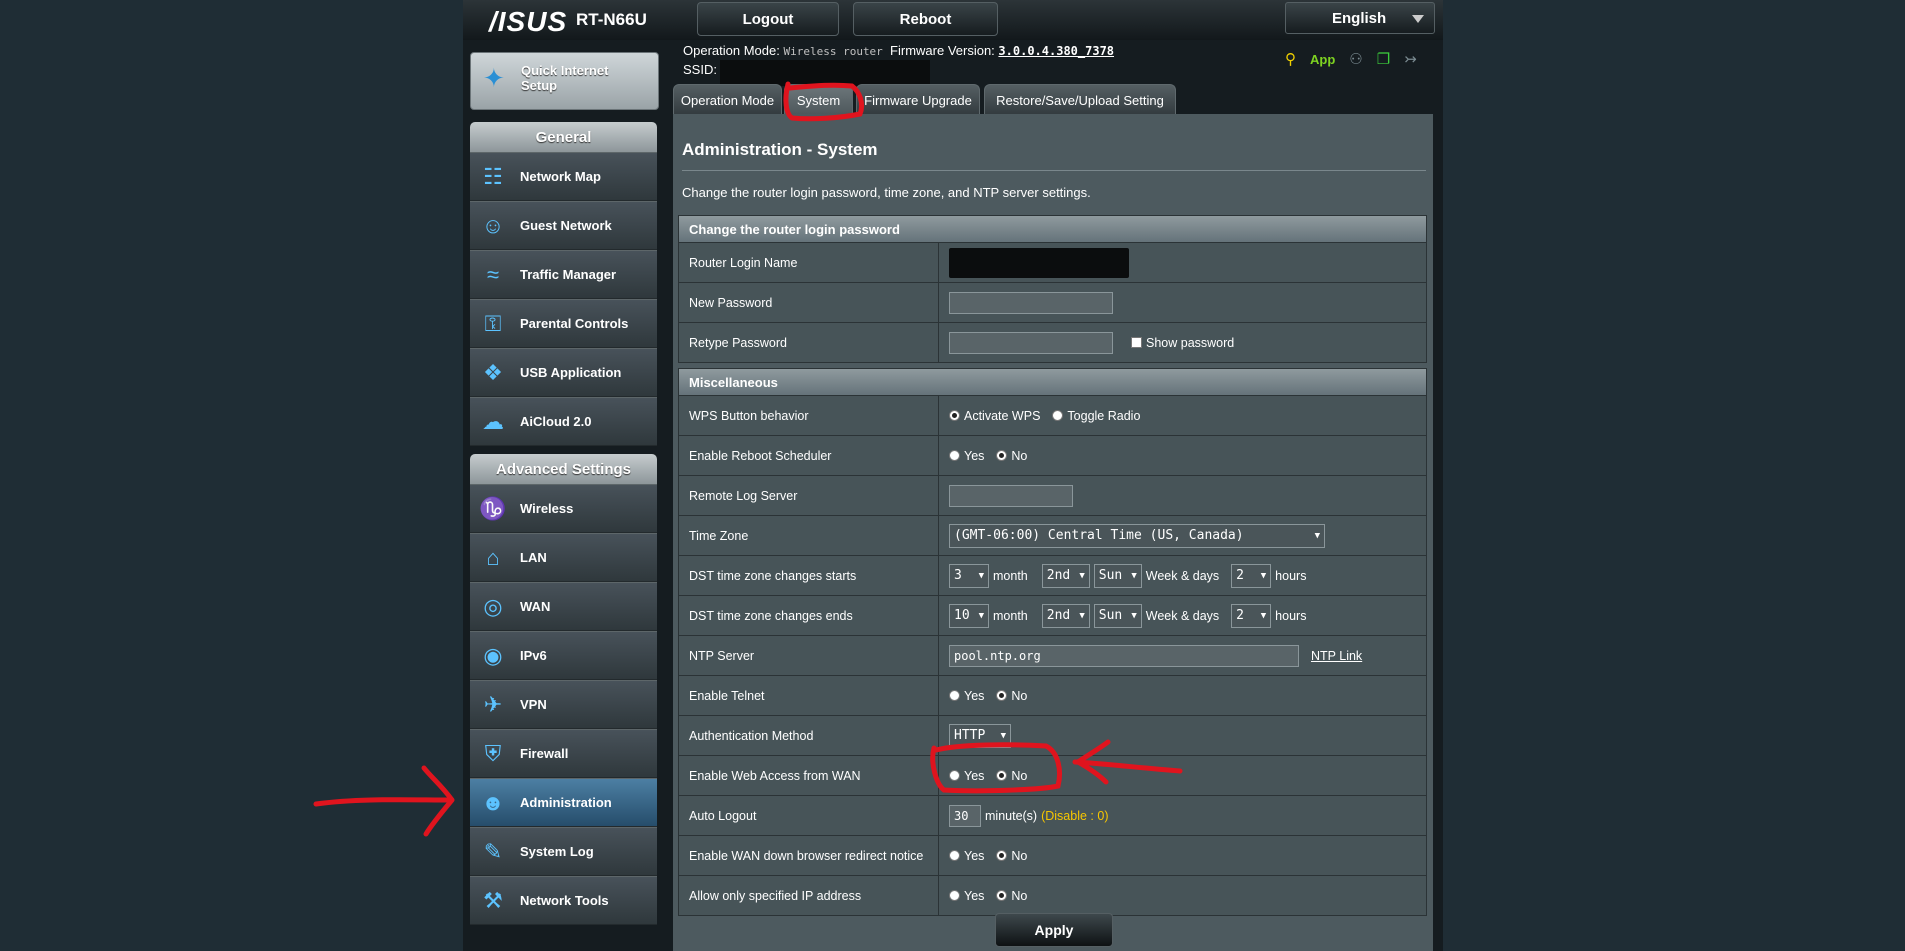  Describe the element at coordinates (809, 342) in the screenshot. I see `retype-password-label: Retype Password` at that location.